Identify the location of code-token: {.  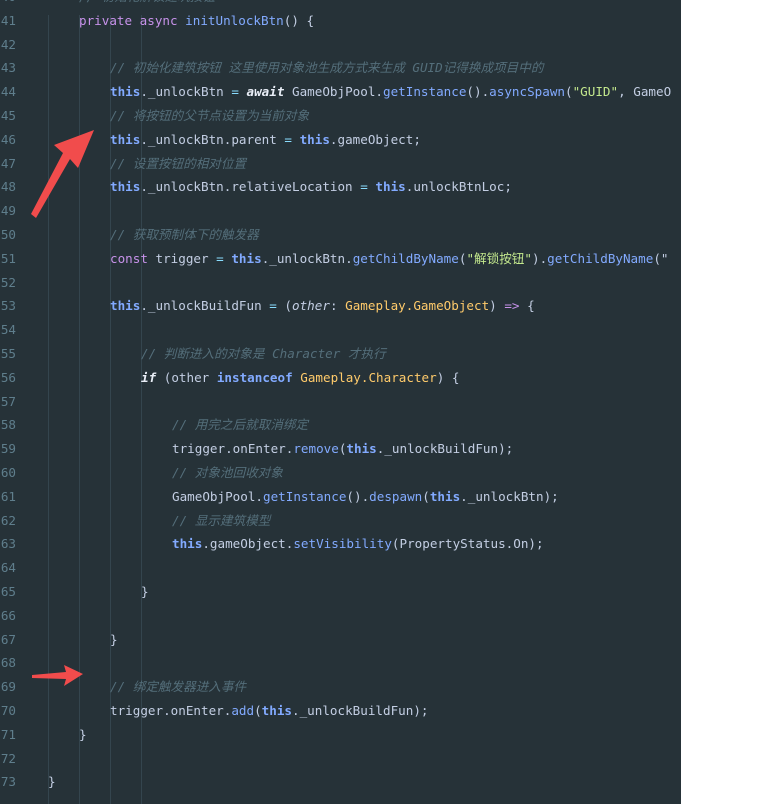
(531, 306).